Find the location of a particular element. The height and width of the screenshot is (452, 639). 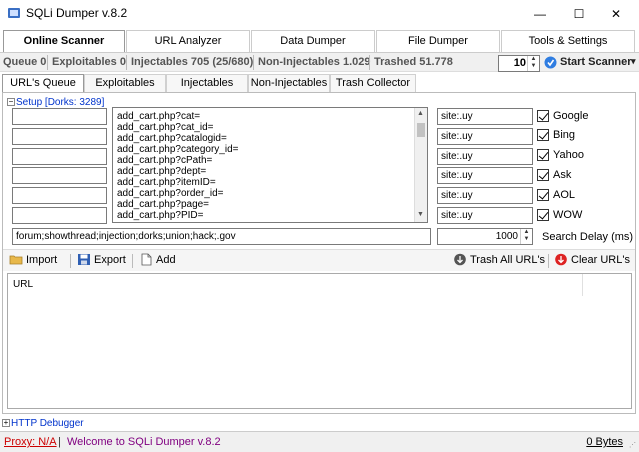

trash-all-button: Trash All URL's is located at coordinates (499, 259).